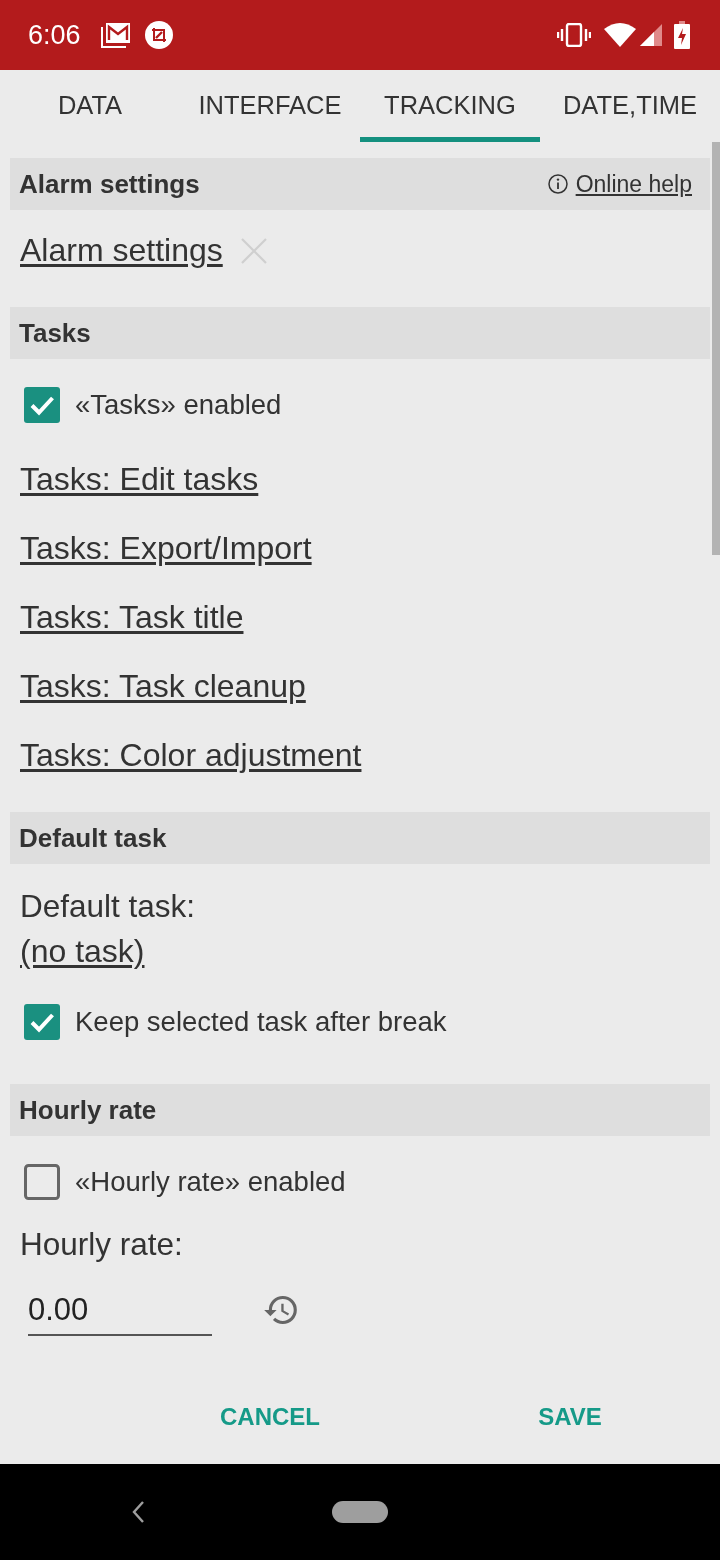 The height and width of the screenshot is (1560, 720). What do you see at coordinates (261, 1022) in the screenshot?
I see `checkbox-label: Keep selected task after break` at bounding box center [261, 1022].